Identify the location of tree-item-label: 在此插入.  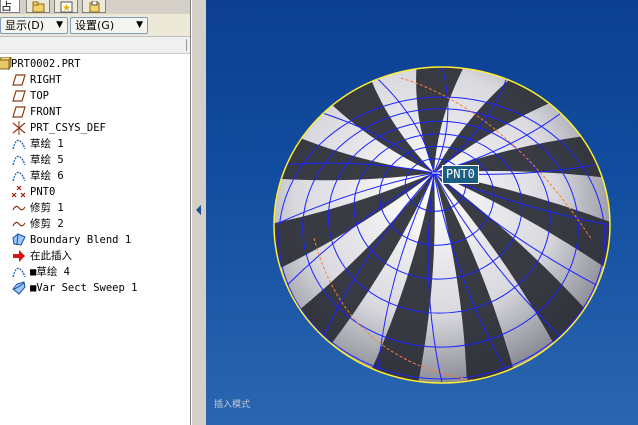
(51, 256).